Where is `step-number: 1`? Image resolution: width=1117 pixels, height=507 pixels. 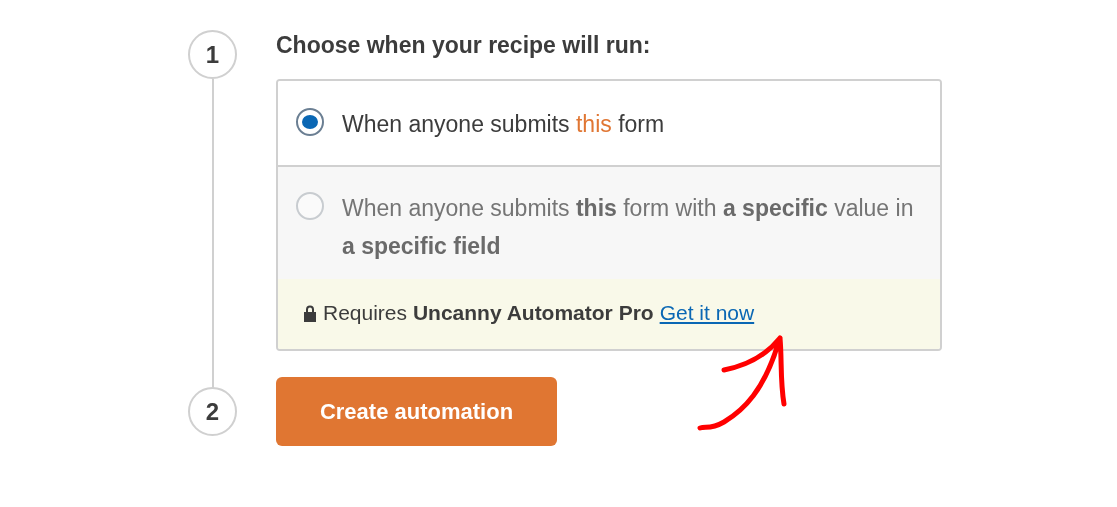 step-number: 1 is located at coordinates (212, 54).